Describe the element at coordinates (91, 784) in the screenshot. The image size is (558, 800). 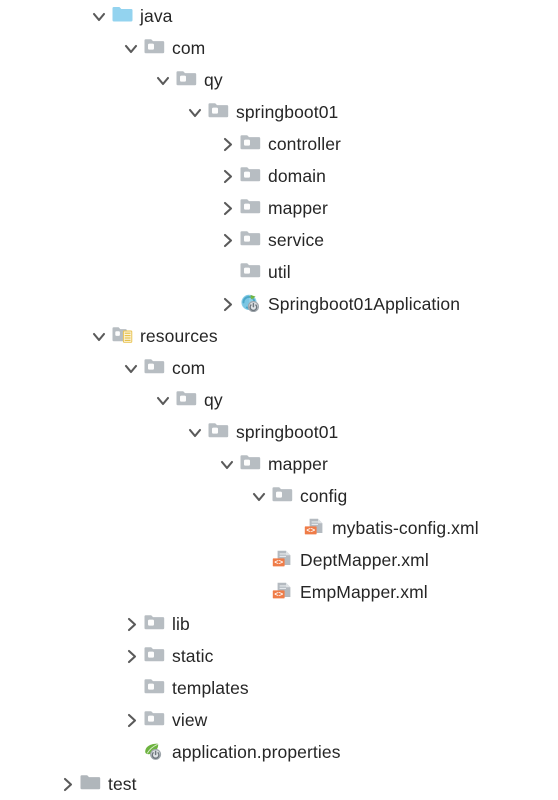
I see `folder-plain-gray-icon` at that location.